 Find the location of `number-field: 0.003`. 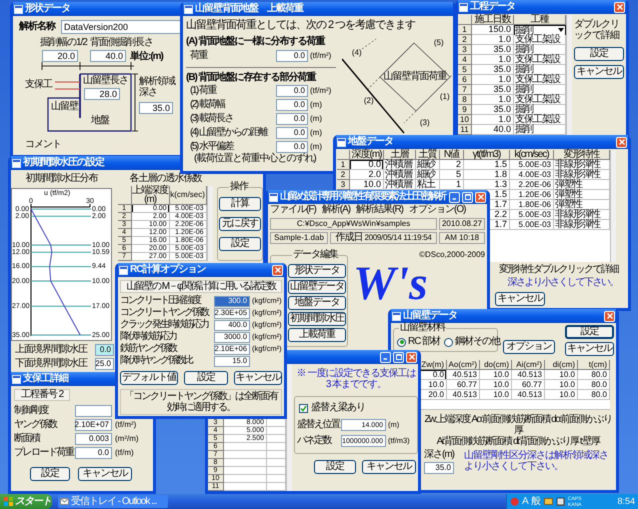

number-field: 0.003 is located at coordinates (93, 439).